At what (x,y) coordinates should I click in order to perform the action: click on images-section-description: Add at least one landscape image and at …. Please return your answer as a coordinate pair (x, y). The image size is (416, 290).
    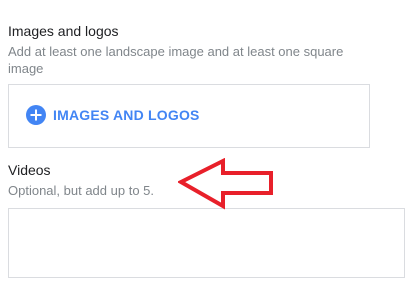
    Looking at the image, I should click on (176, 60).